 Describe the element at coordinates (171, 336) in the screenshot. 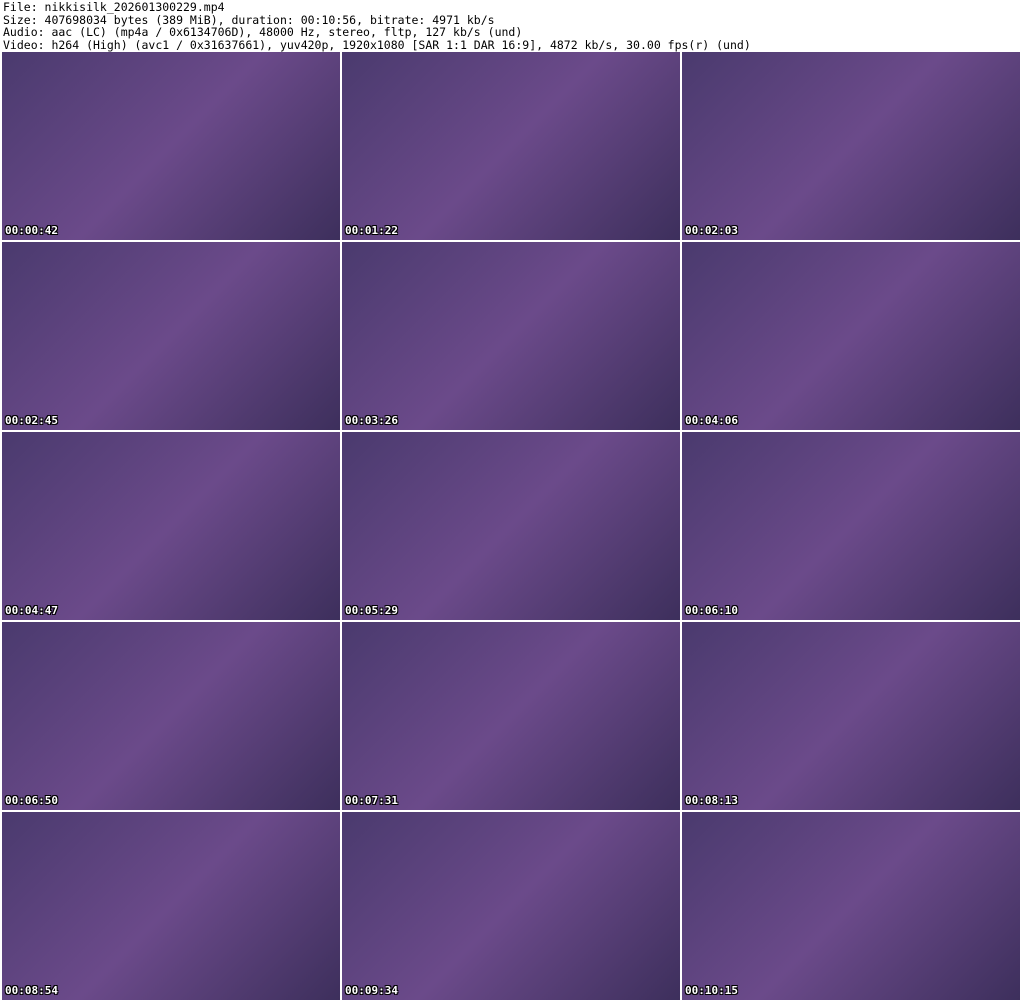

I see `video-thumbnail: 00:02:45` at that location.